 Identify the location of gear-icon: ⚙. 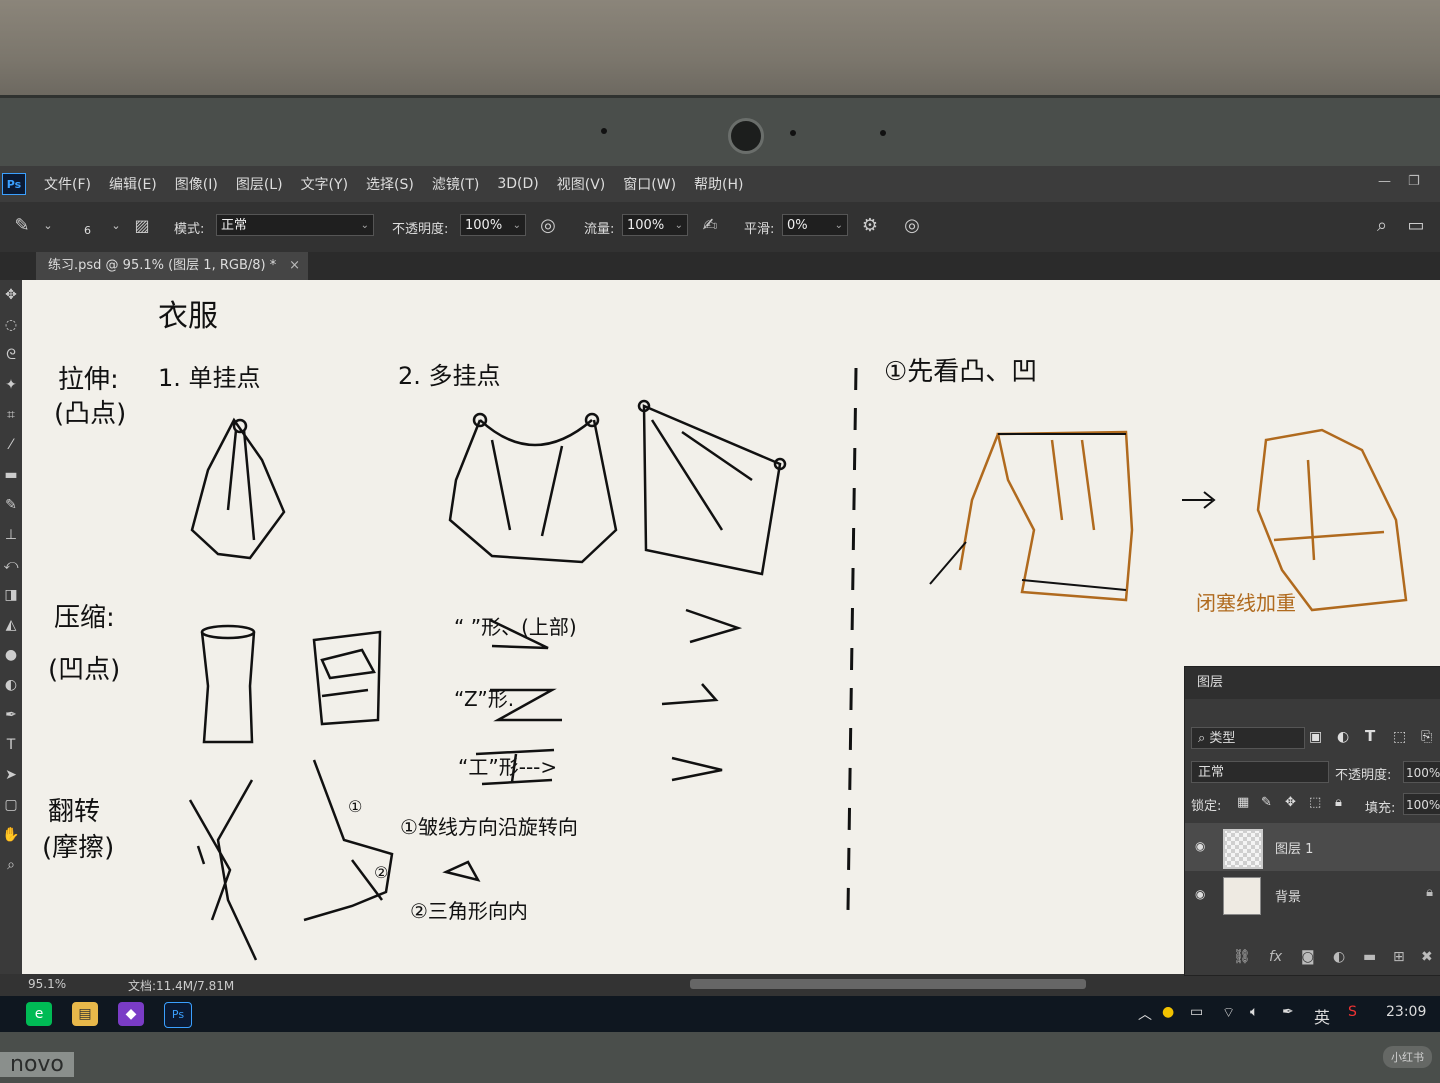
(870, 226).